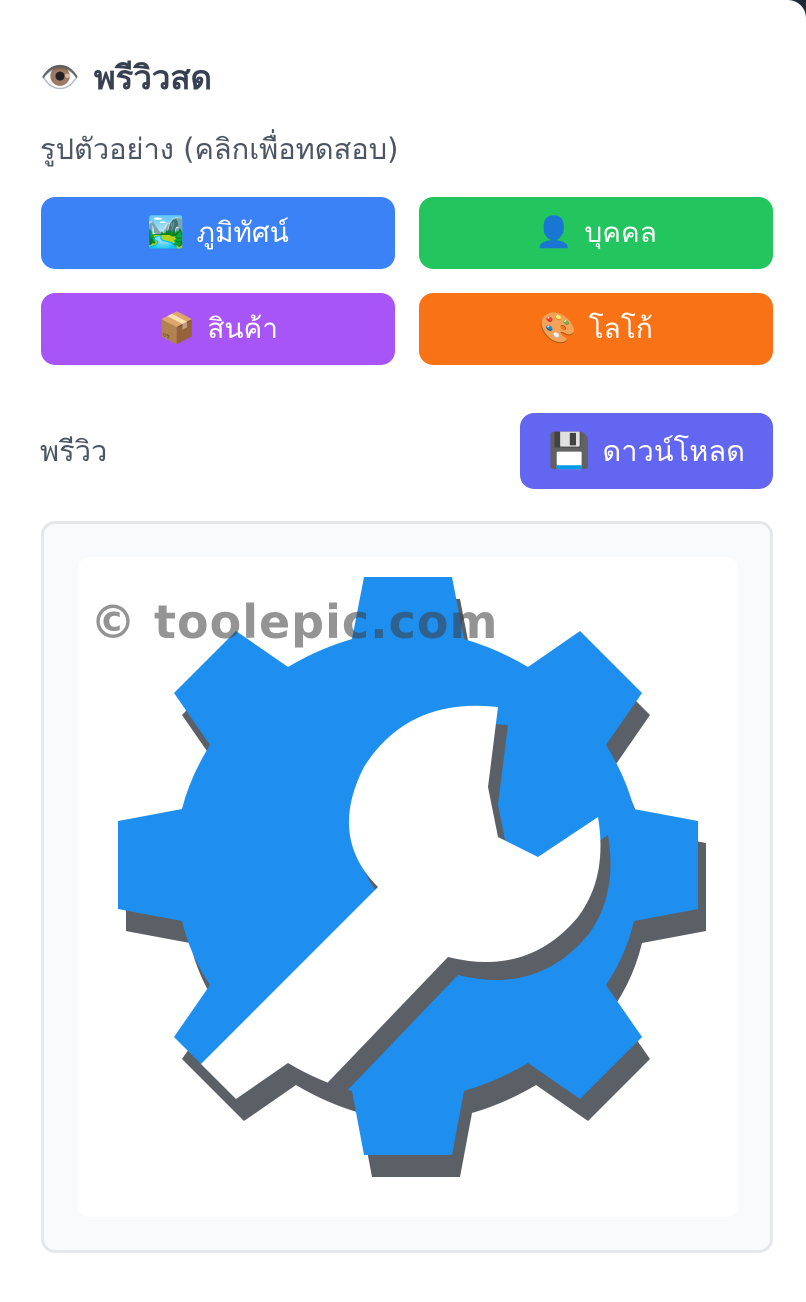  What do you see at coordinates (60, 77) in the screenshot?
I see `eye-icon: 👁️` at bounding box center [60, 77].